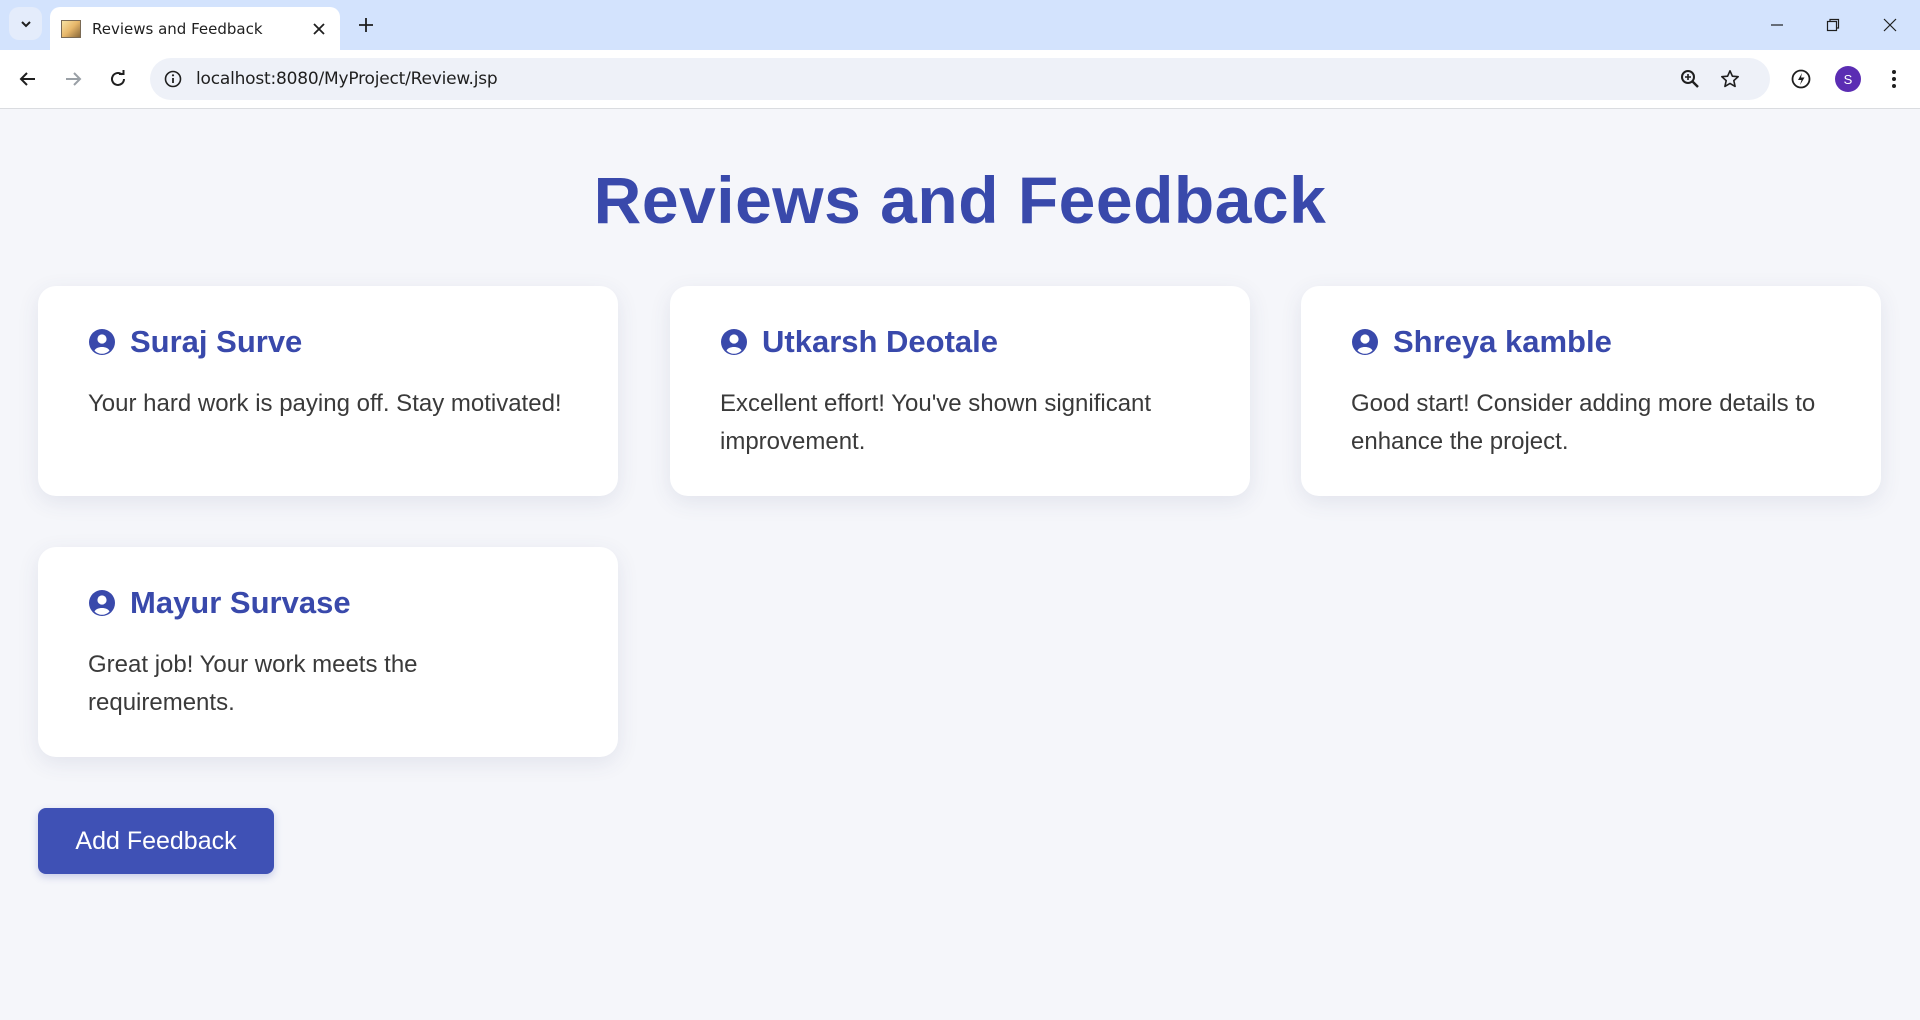  Describe the element at coordinates (347, 79) in the screenshot. I see `url-text: localhost:8080/MyProject/Review.jsp` at that location.